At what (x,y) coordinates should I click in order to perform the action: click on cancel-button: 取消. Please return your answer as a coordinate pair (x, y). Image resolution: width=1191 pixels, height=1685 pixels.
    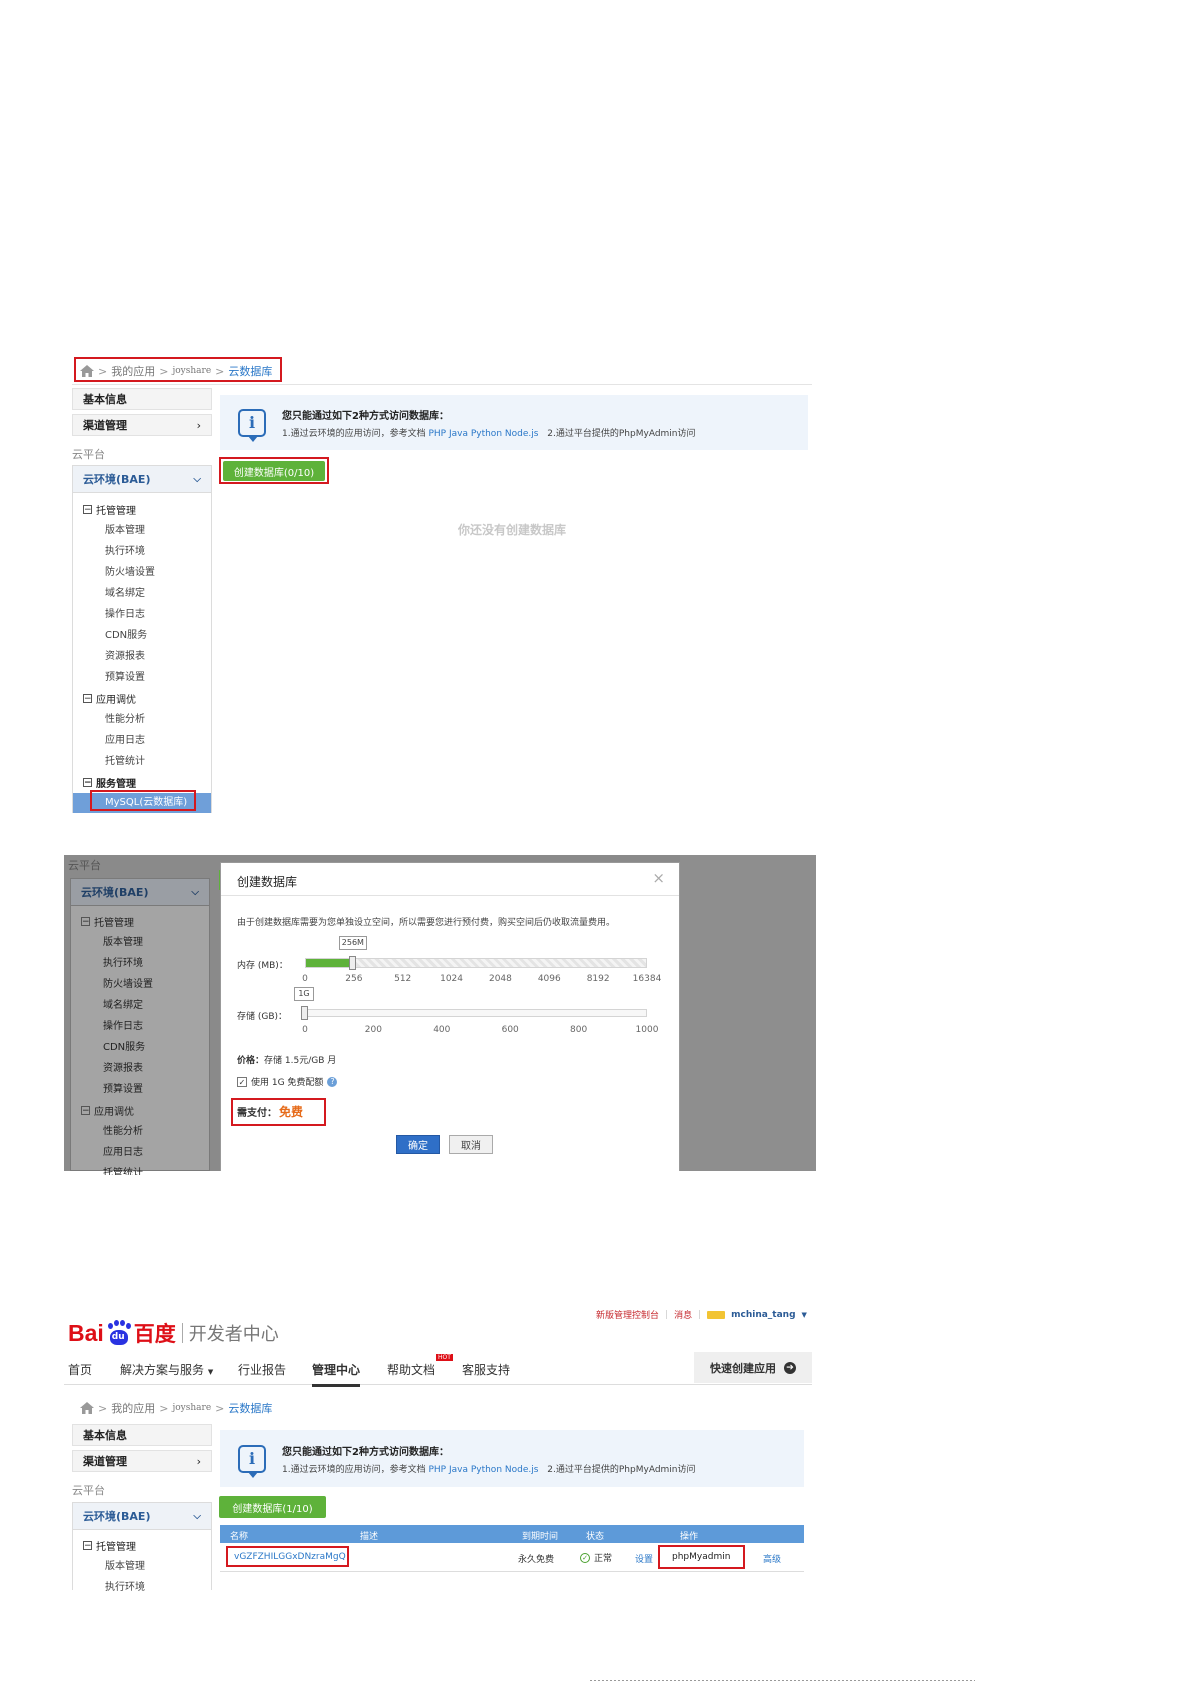
    Looking at the image, I should click on (471, 1144).